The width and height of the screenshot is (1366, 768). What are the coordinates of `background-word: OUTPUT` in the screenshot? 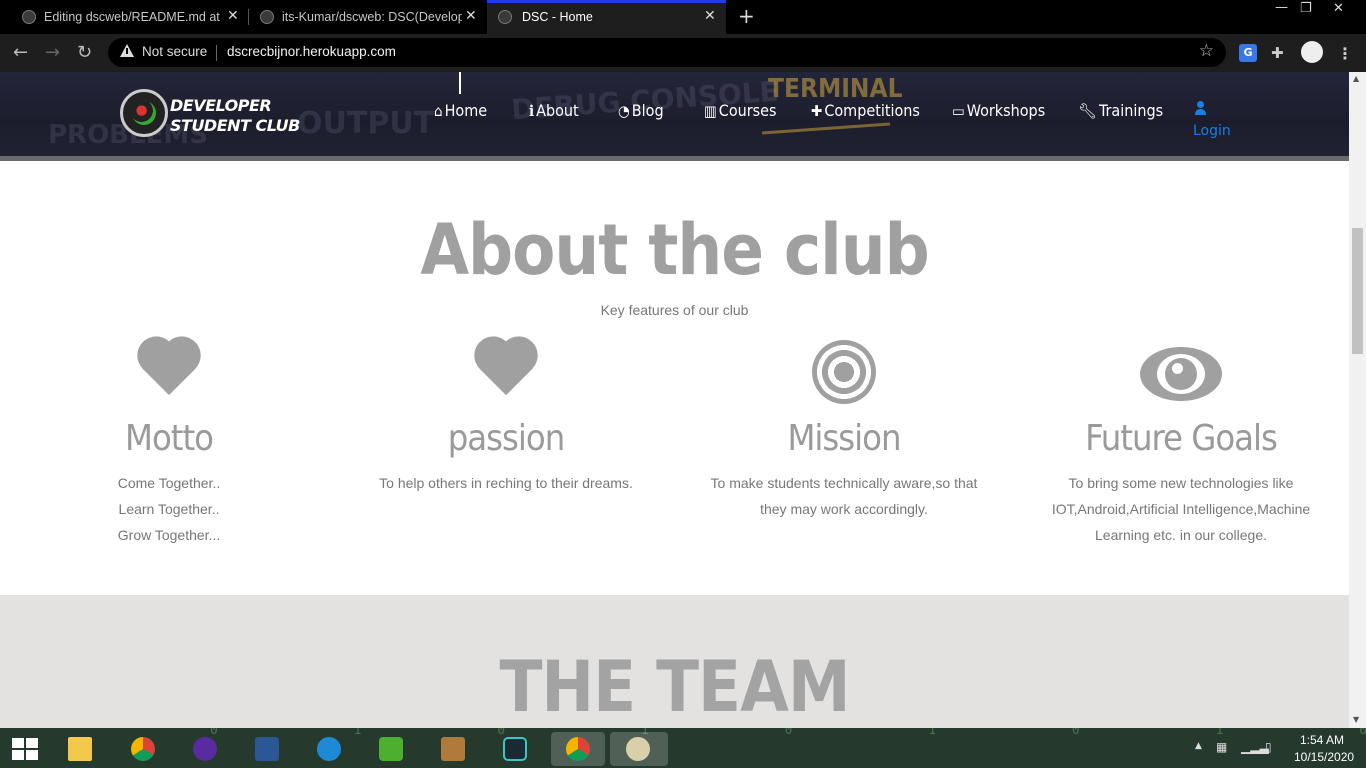 It's located at (366, 123).